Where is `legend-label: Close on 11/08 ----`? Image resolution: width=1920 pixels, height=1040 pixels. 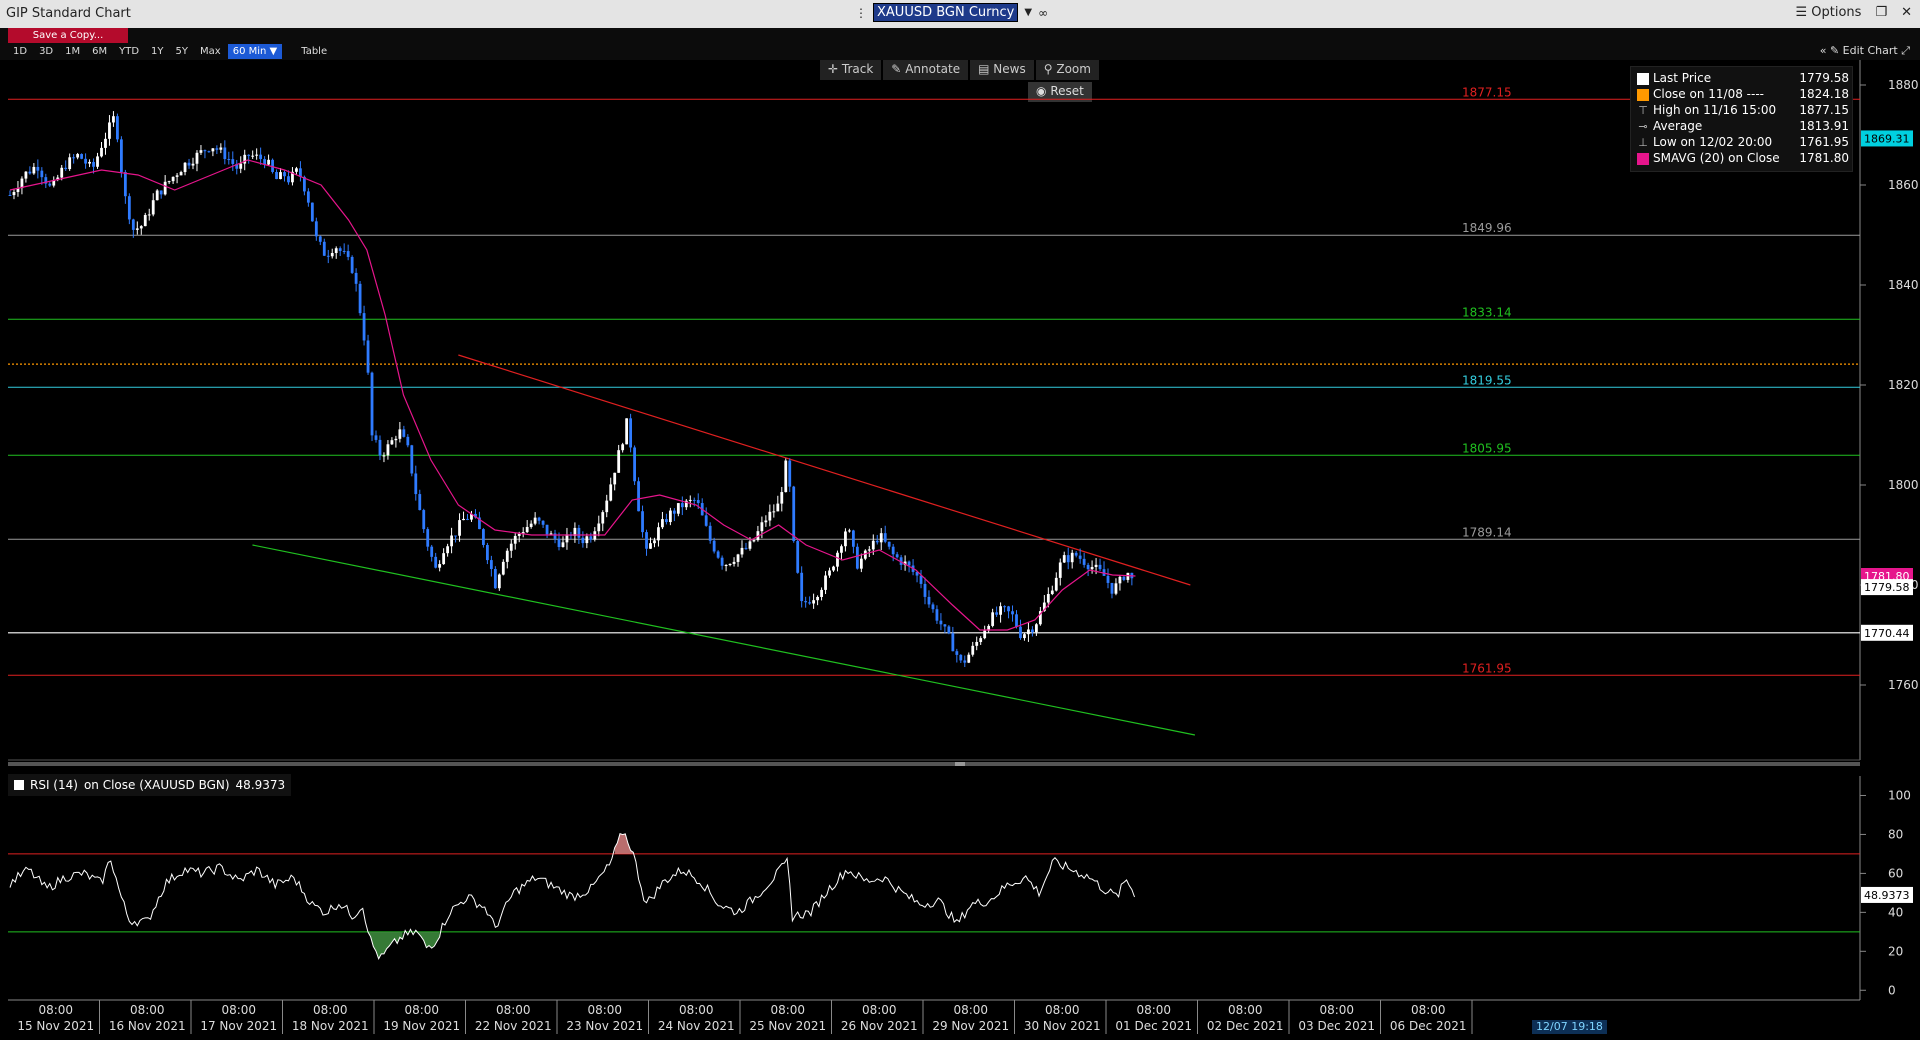 legend-label: Close on 11/08 ---- is located at coordinates (1708, 94).